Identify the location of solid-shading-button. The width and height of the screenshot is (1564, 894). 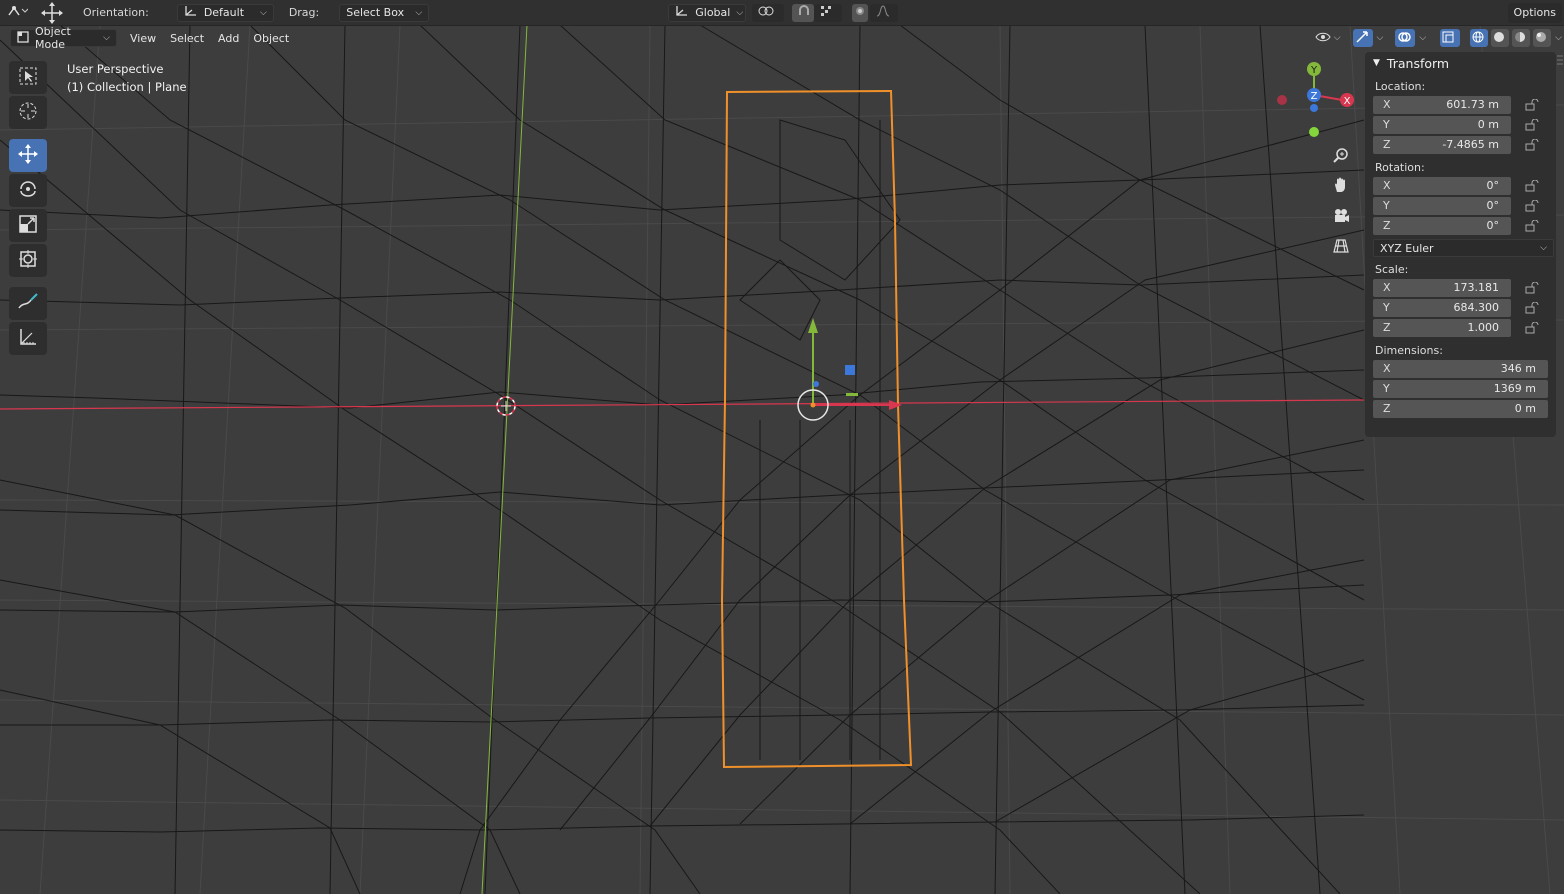
(1500, 38).